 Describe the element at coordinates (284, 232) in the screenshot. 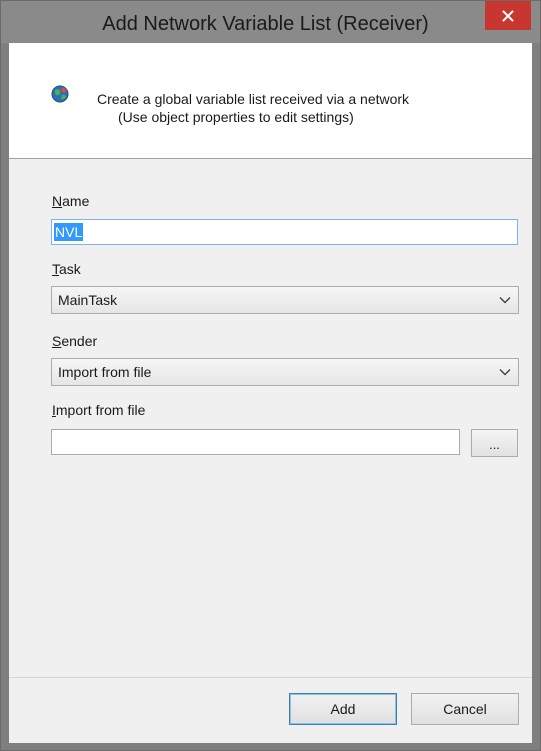

I see `name-input: NVL` at that location.